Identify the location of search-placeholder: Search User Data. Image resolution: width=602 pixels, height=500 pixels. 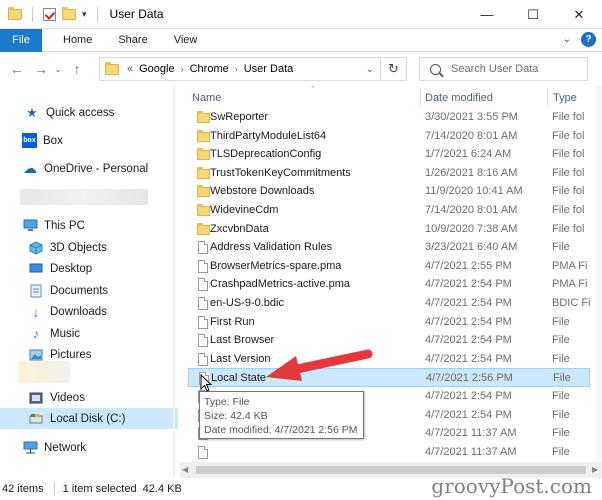
(494, 69).